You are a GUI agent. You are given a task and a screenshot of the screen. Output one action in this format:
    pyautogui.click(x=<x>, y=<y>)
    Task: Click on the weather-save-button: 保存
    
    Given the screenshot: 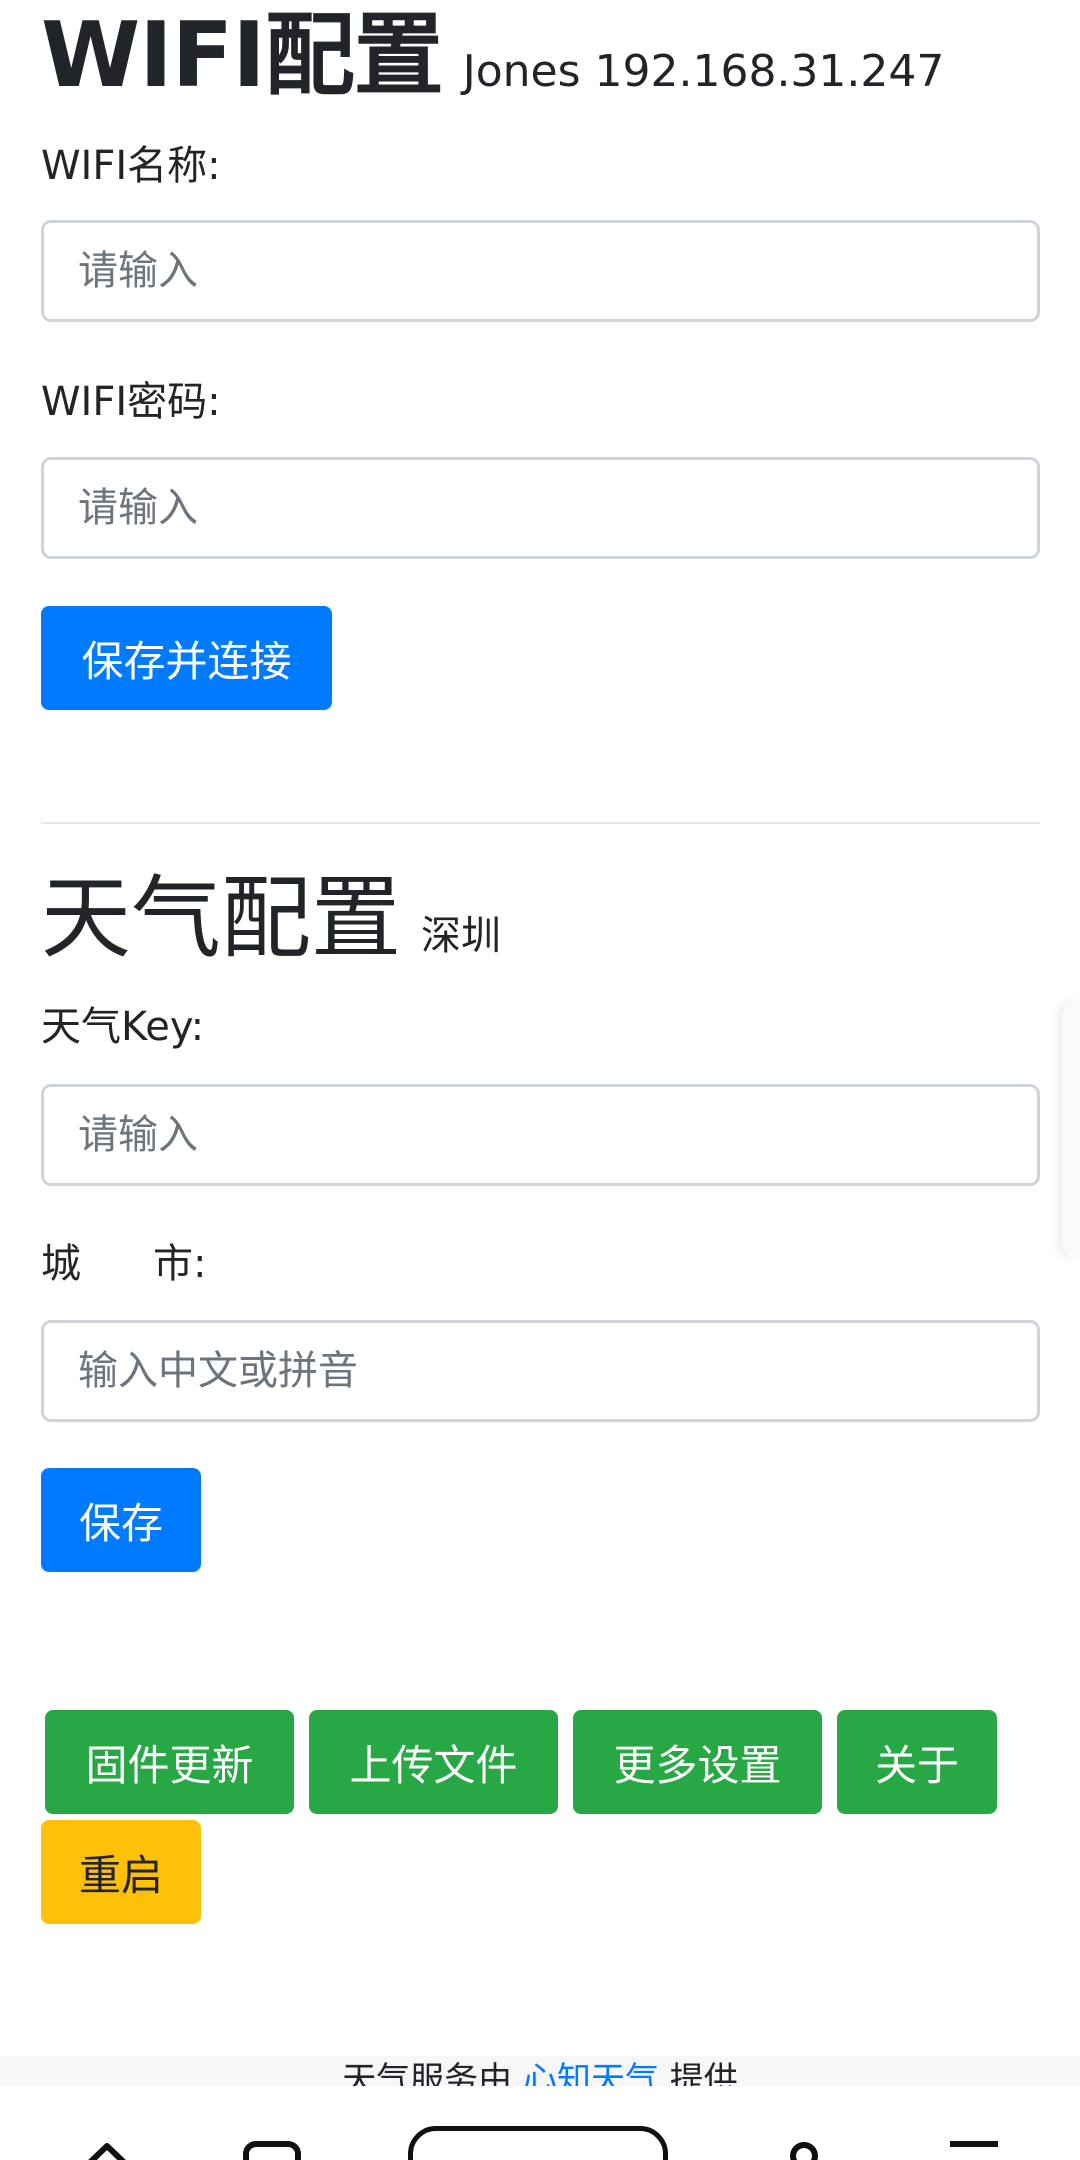 What is the action you would take?
    pyautogui.click(x=121, y=1520)
    